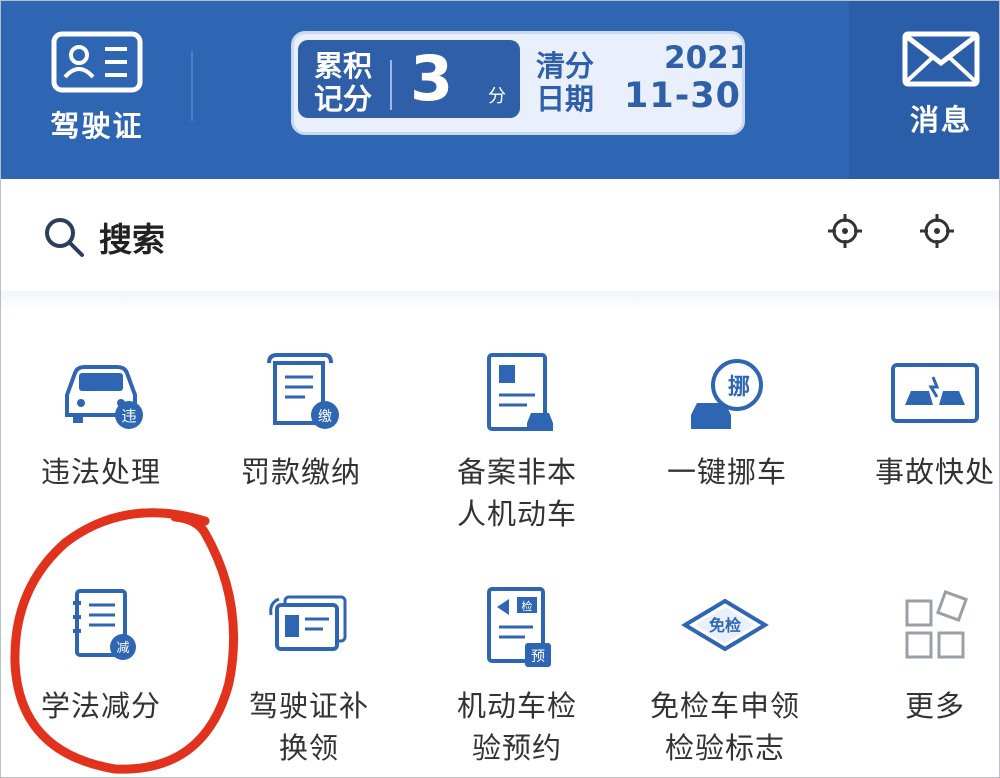  I want to click on service-register-vehicle: 备案非本 人机动车, so click(517, 443).